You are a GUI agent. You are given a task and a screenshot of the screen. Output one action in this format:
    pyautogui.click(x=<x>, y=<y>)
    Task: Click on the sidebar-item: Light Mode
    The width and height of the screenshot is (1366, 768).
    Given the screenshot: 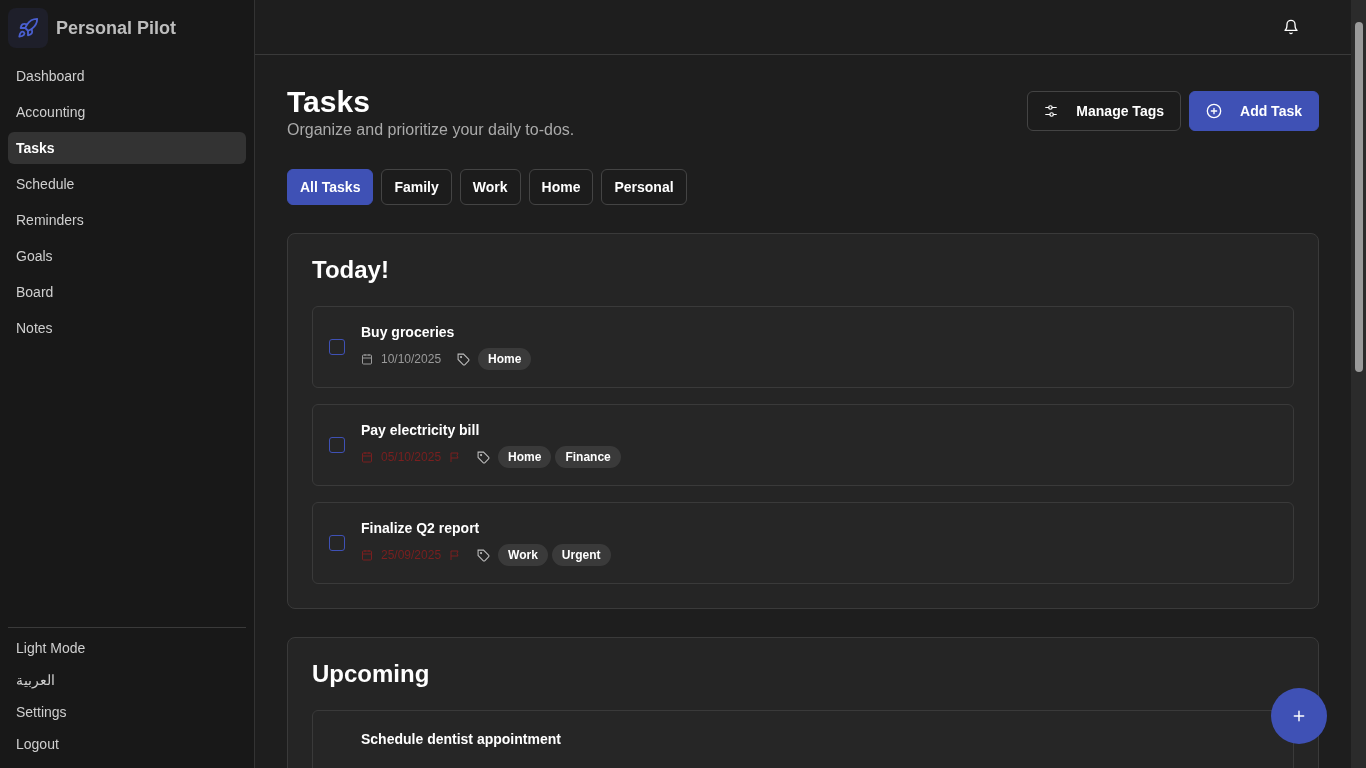 What is the action you would take?
    pyautogui.click(x=127, y=648)
    